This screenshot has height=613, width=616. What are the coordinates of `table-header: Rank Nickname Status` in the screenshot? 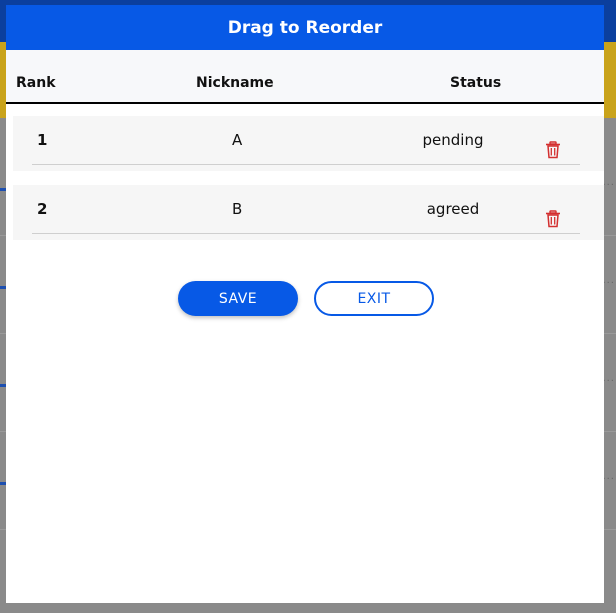 It's located at (305, 77).